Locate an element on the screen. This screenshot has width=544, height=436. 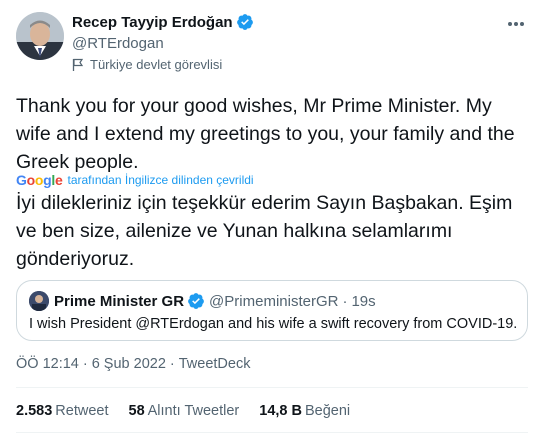
author-avatar is located at coordinates (40, 36).